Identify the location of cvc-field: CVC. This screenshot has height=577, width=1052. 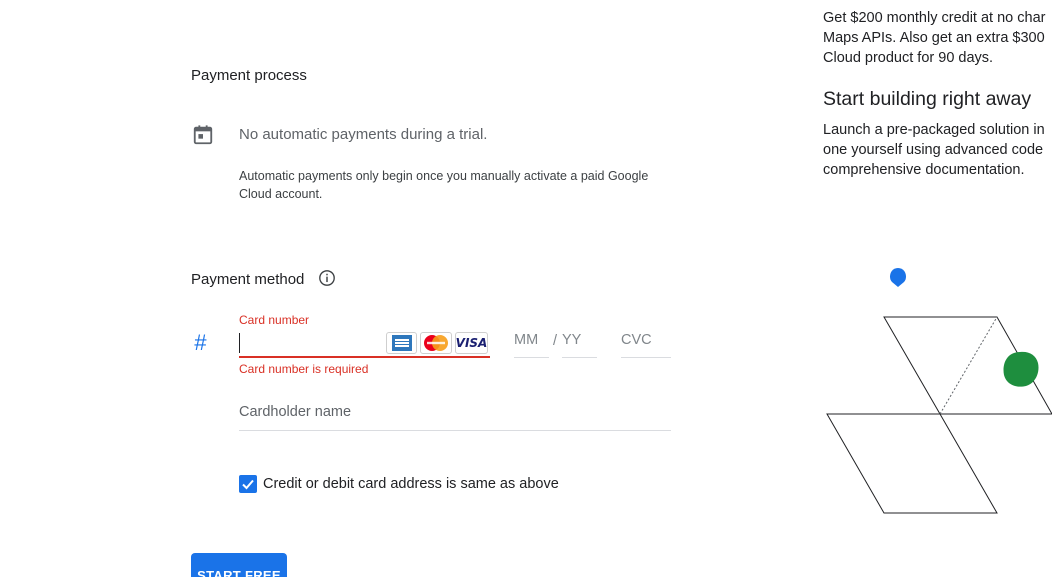
(646, 345).